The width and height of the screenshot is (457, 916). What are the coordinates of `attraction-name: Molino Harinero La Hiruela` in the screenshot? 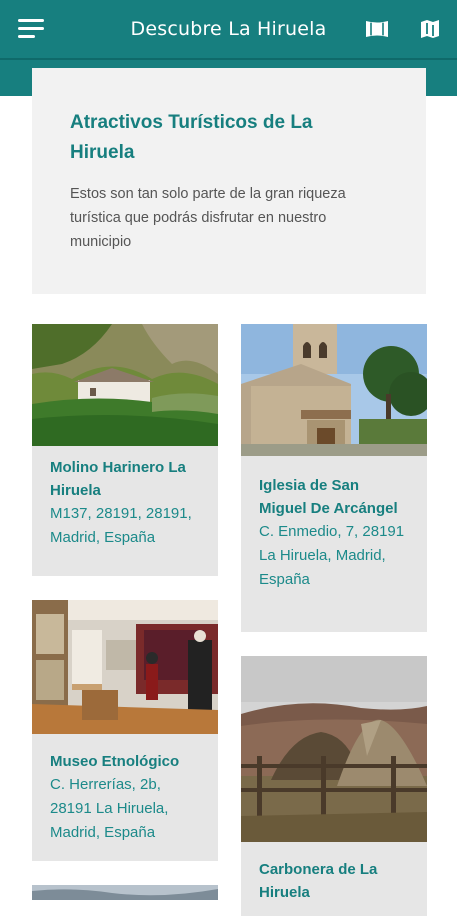 It's located at (118, 479).